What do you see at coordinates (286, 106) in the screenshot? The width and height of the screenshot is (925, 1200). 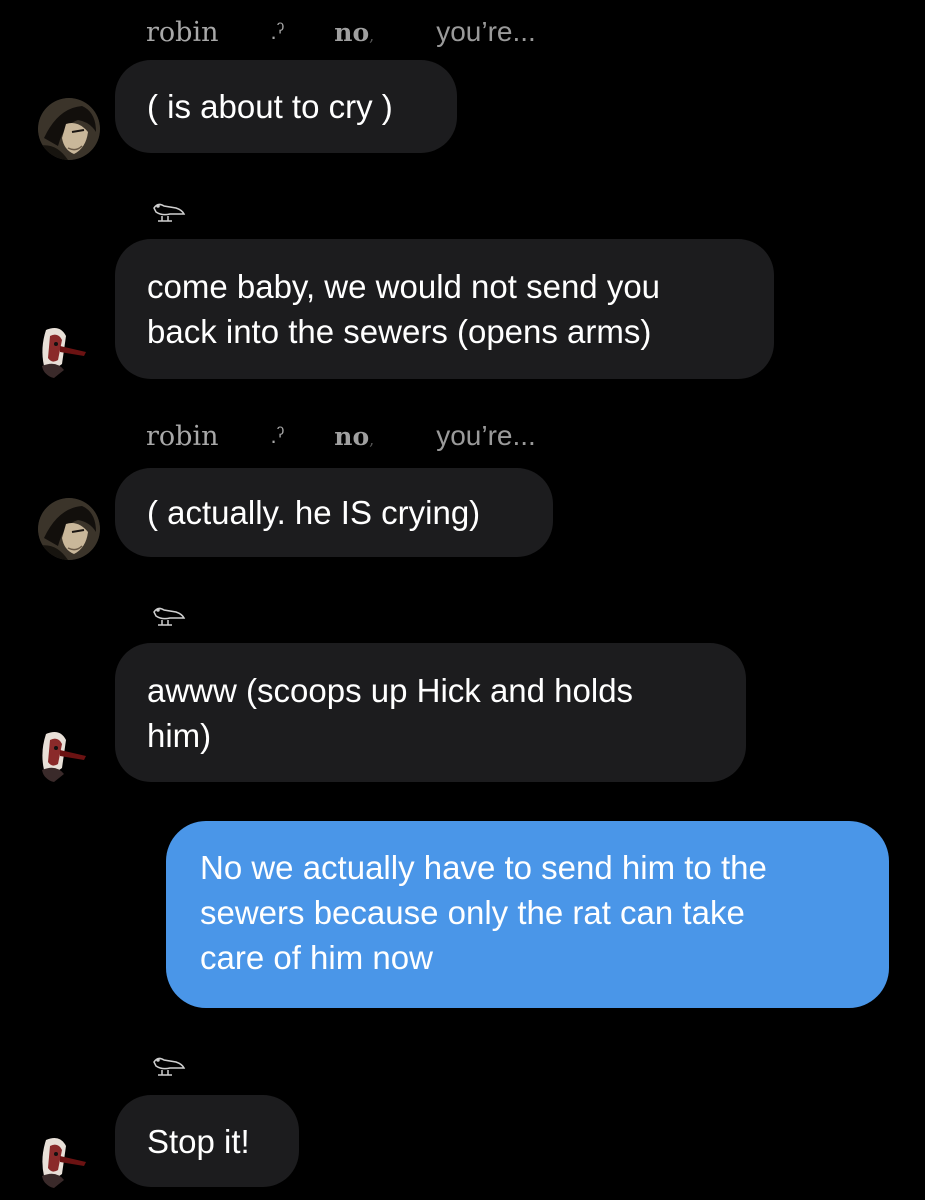 I see `message-bubble: ( is about to cry )` at bounding box center [286, 106].